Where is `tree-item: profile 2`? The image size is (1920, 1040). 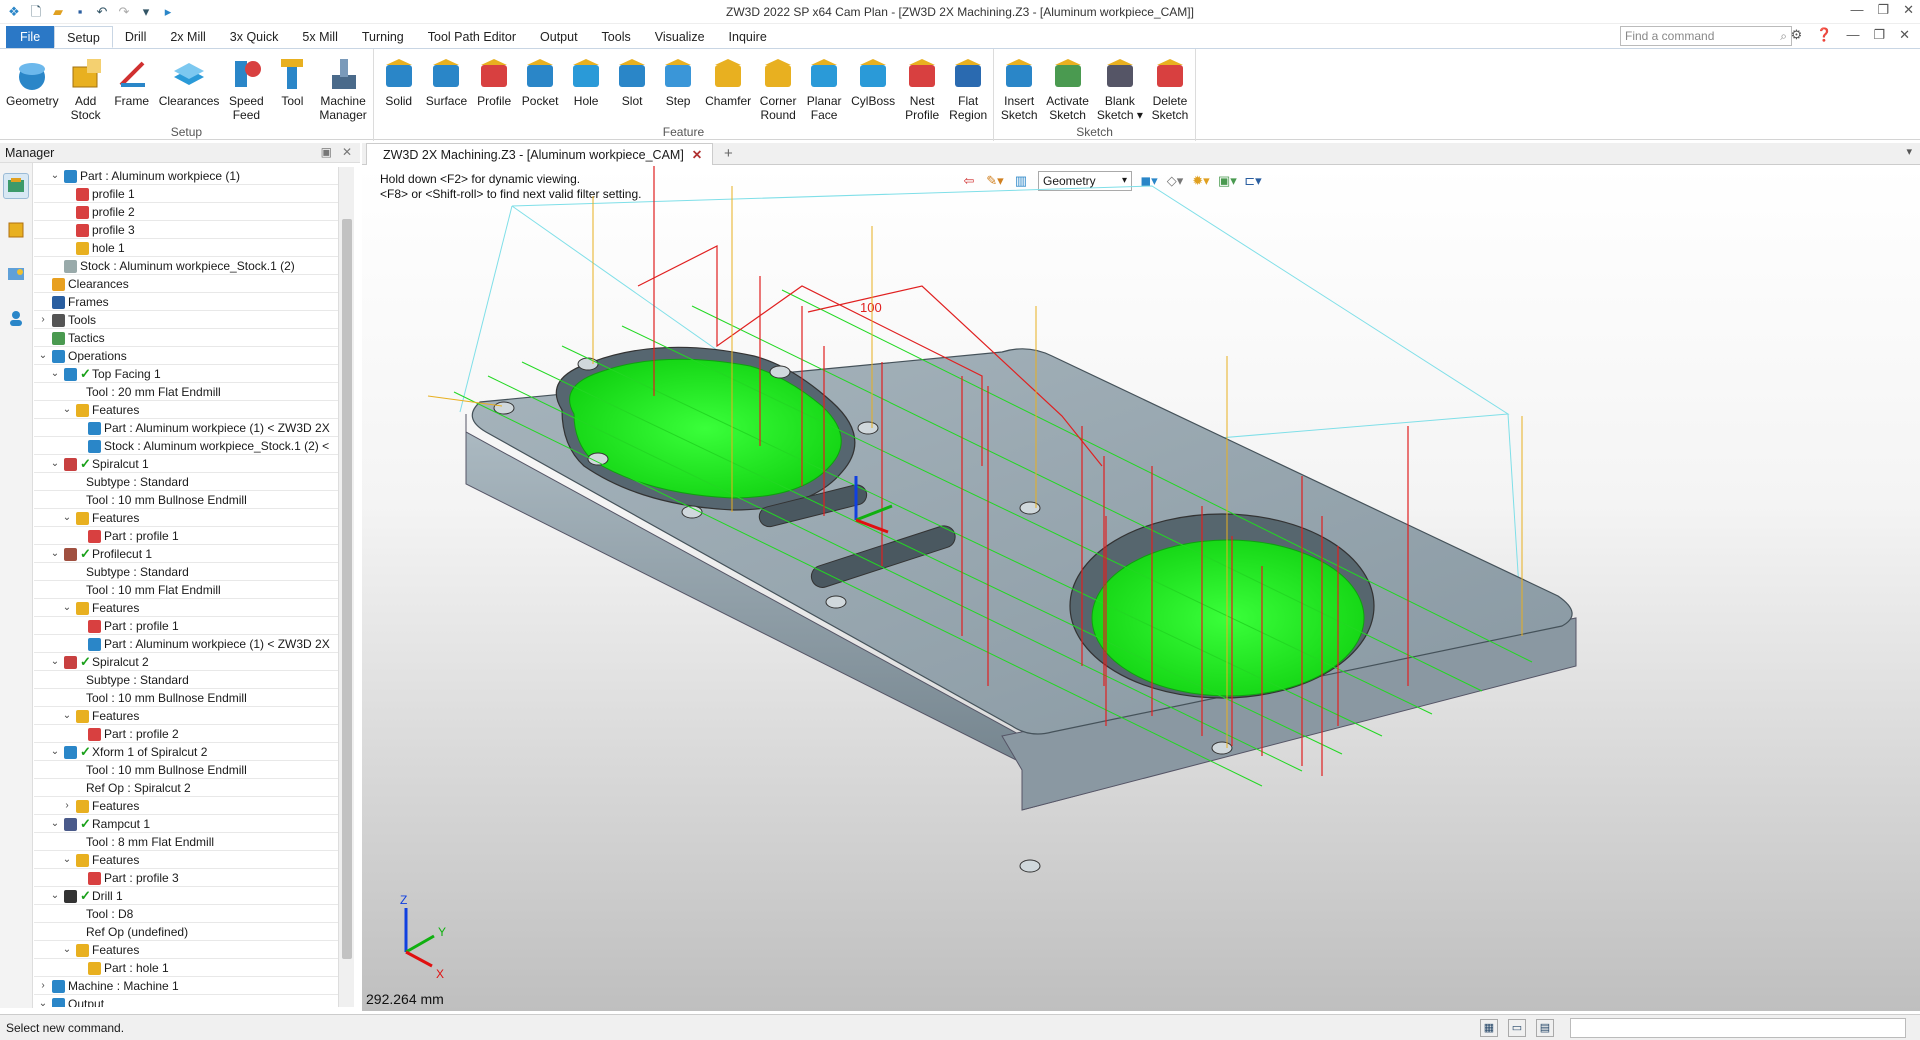
tree-item: profile 2 is located at coordinates (186, 212).